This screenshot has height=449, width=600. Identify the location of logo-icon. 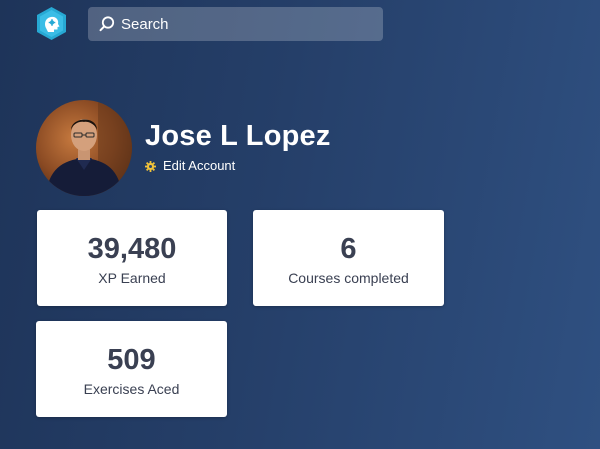
(51, 23).